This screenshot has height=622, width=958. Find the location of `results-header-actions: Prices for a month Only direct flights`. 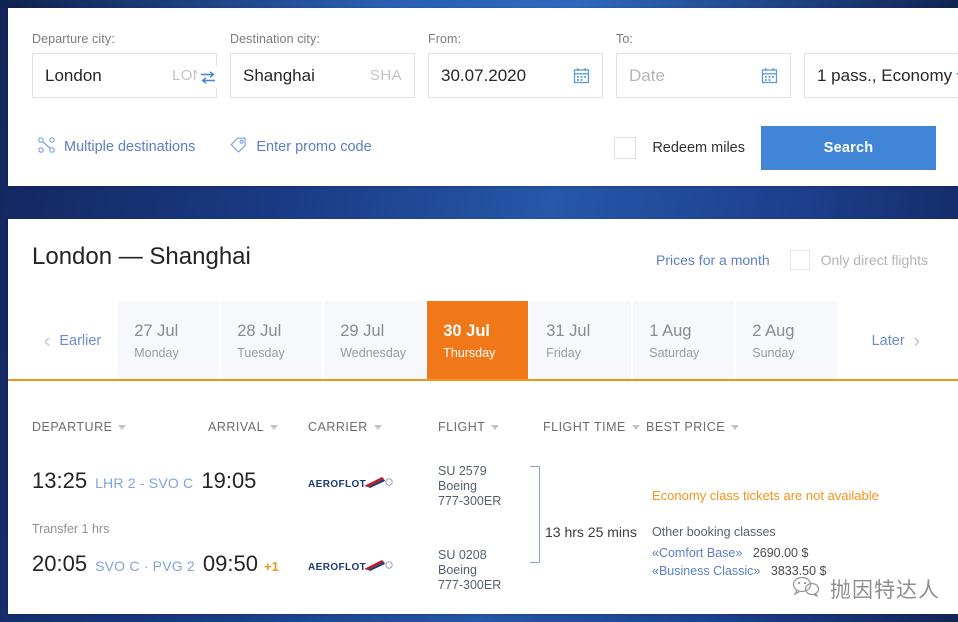

results-header-actions: Prices for a month Only direct flights is located at coordinates (792, 260).